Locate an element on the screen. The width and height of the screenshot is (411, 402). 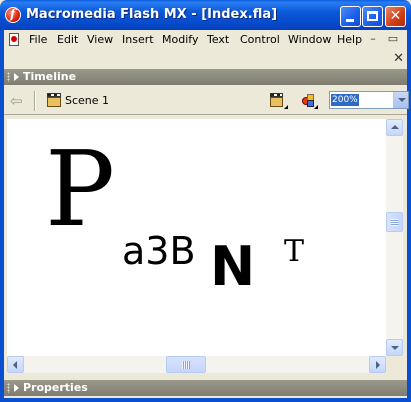
window-frame-bottom is located at coordinates (205, 400).